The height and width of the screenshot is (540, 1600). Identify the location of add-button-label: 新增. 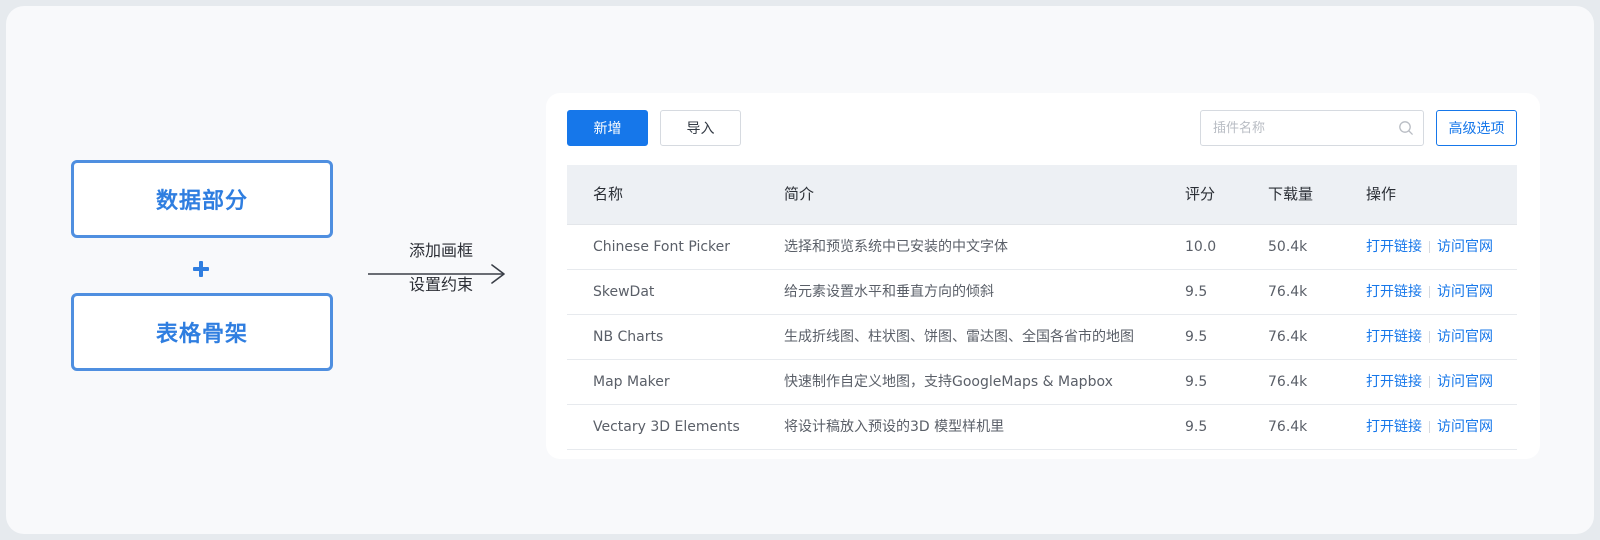
(607, 129).